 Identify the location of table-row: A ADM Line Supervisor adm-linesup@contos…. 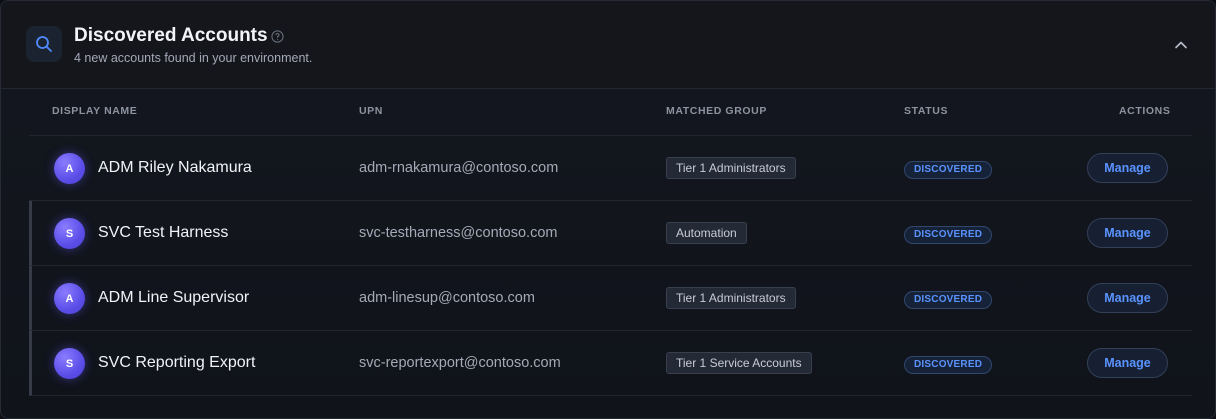
(610, 298).